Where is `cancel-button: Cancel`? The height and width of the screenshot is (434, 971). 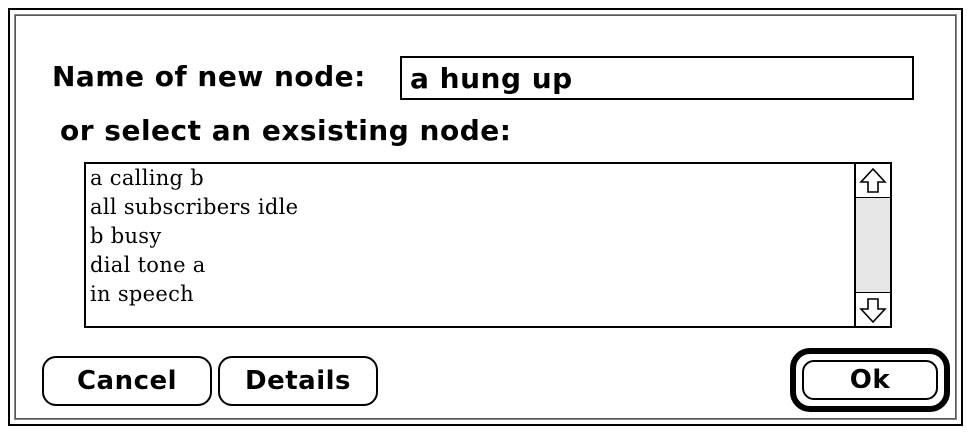 cancel-button: Cancel is located at coordinates (127, 381).